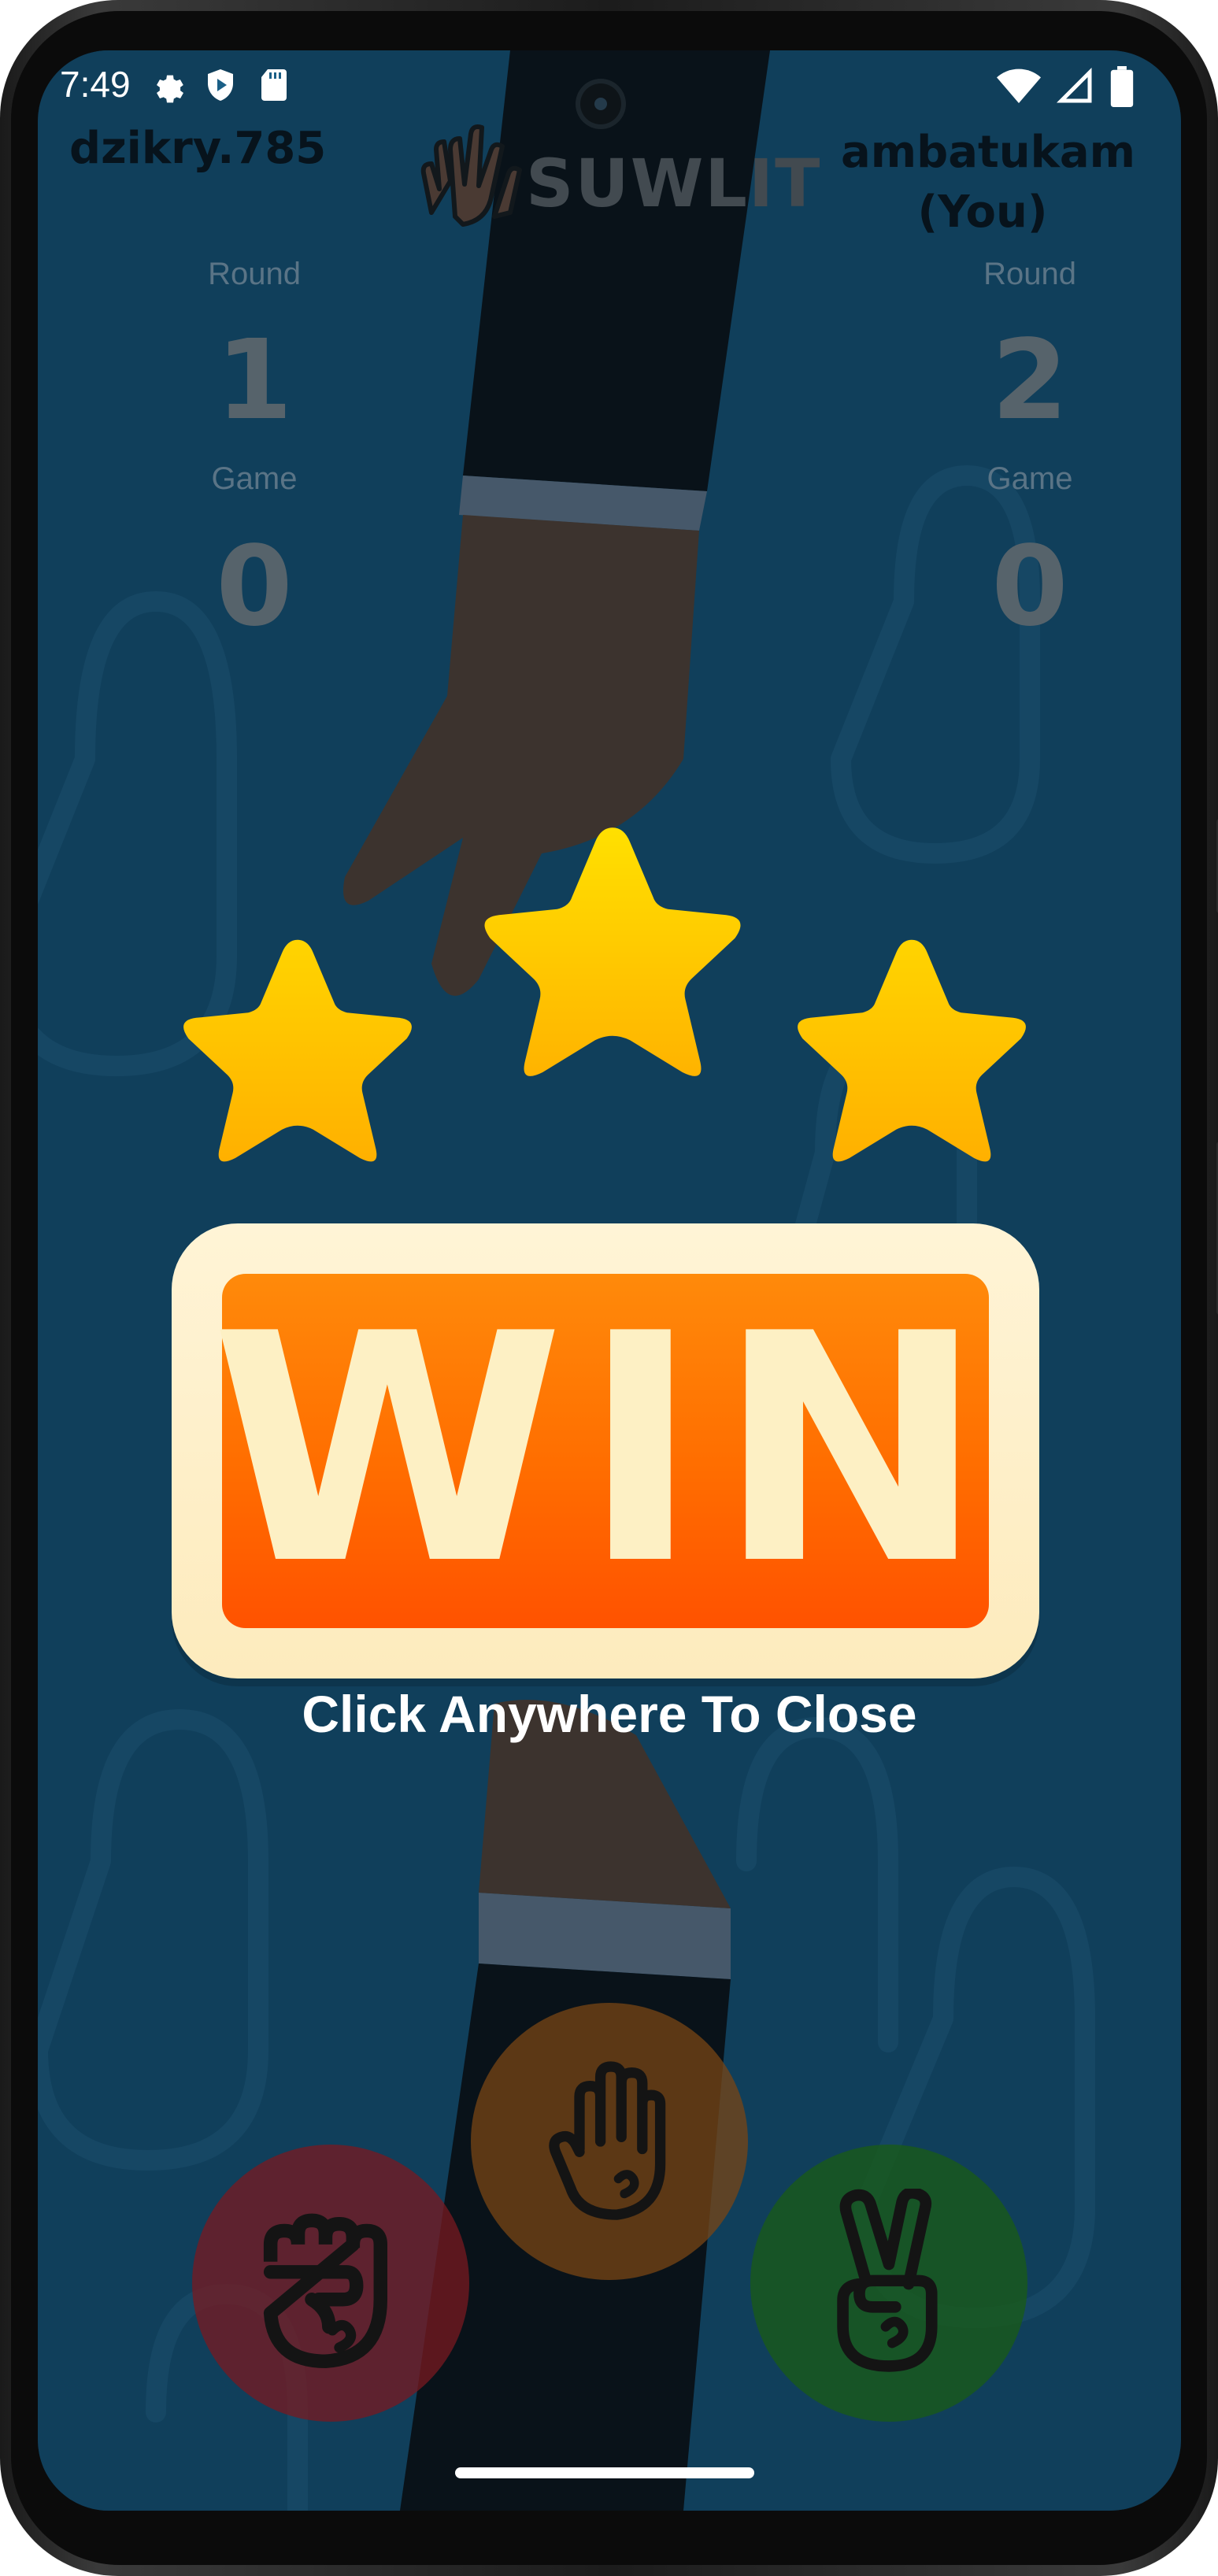 This screenshot has width=1218, height=2576. What do you see at coordinates (1074, 85) in the screenshot?
I see `cellular-icon` at bounding box center [1074, 85].